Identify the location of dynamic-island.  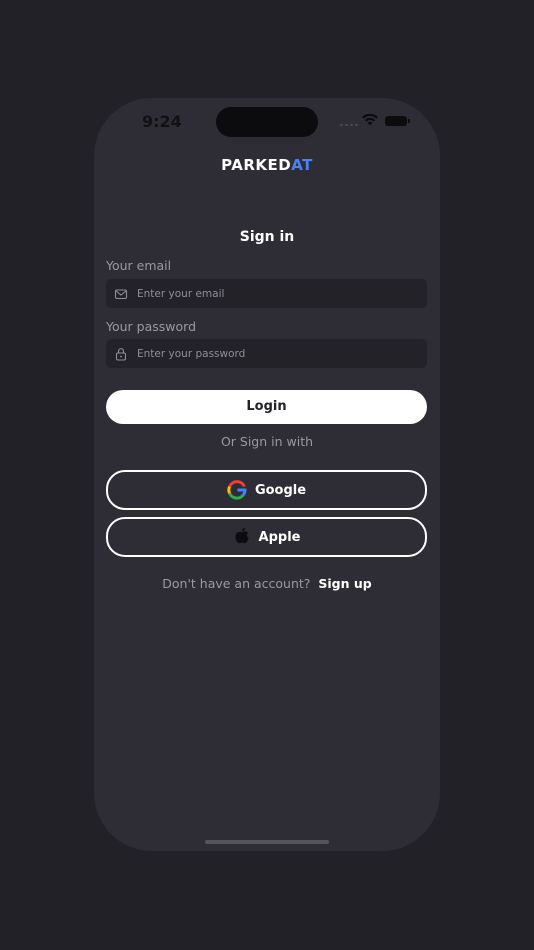
(267, 122).